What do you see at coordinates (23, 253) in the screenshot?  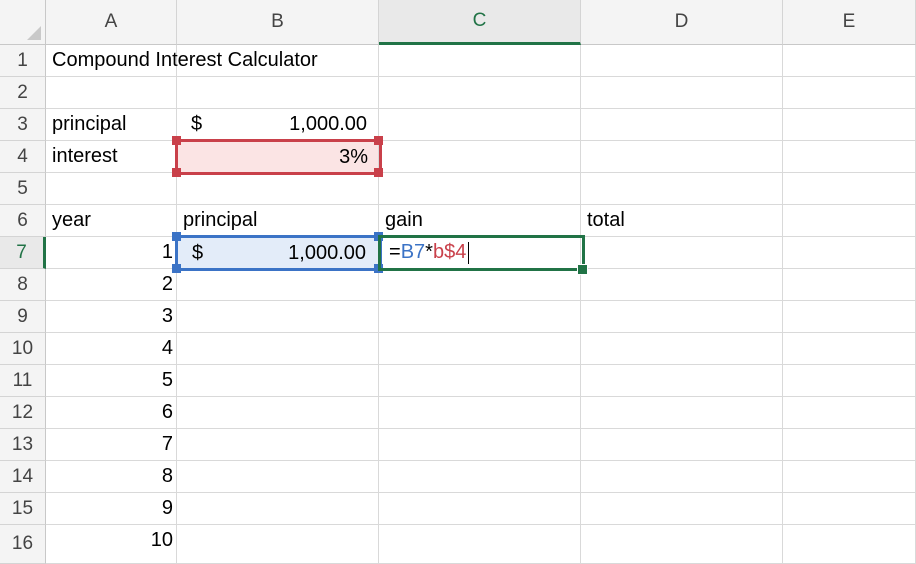 I see `row-header-7: 7` at bounding box center [23, 253].